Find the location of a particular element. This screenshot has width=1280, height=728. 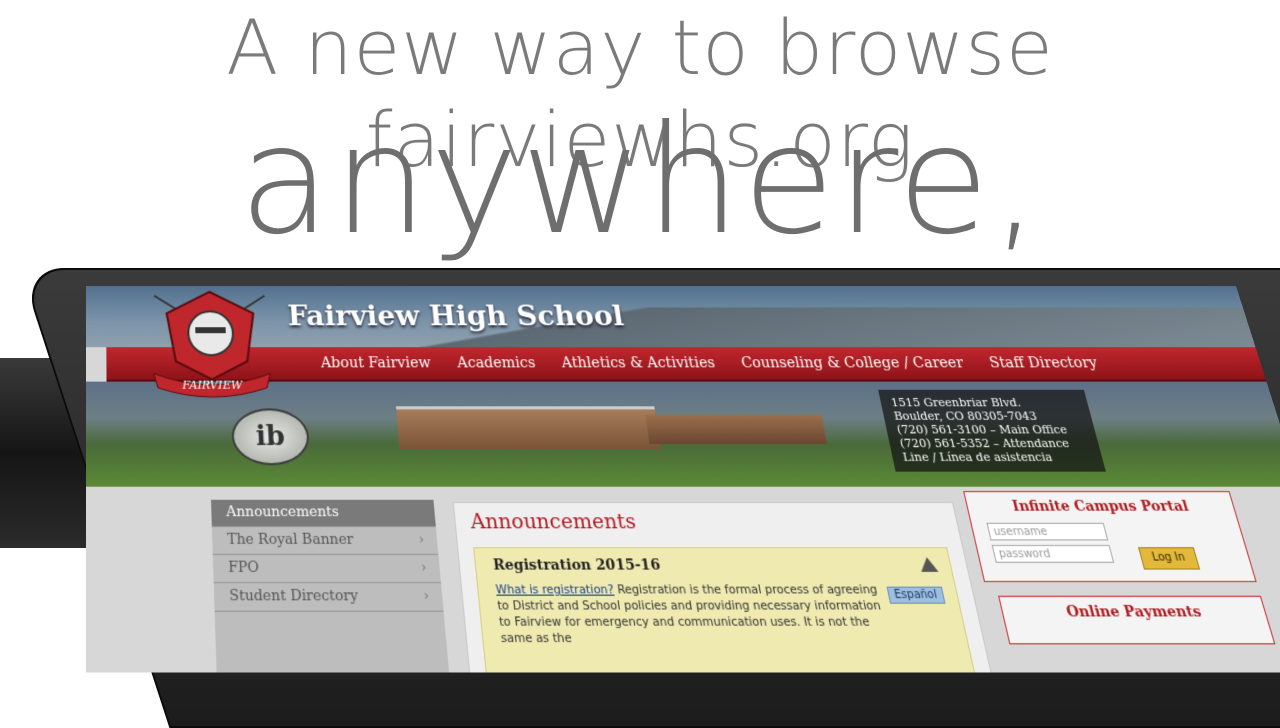

username-field: username is located at coordinates (1047, 532).